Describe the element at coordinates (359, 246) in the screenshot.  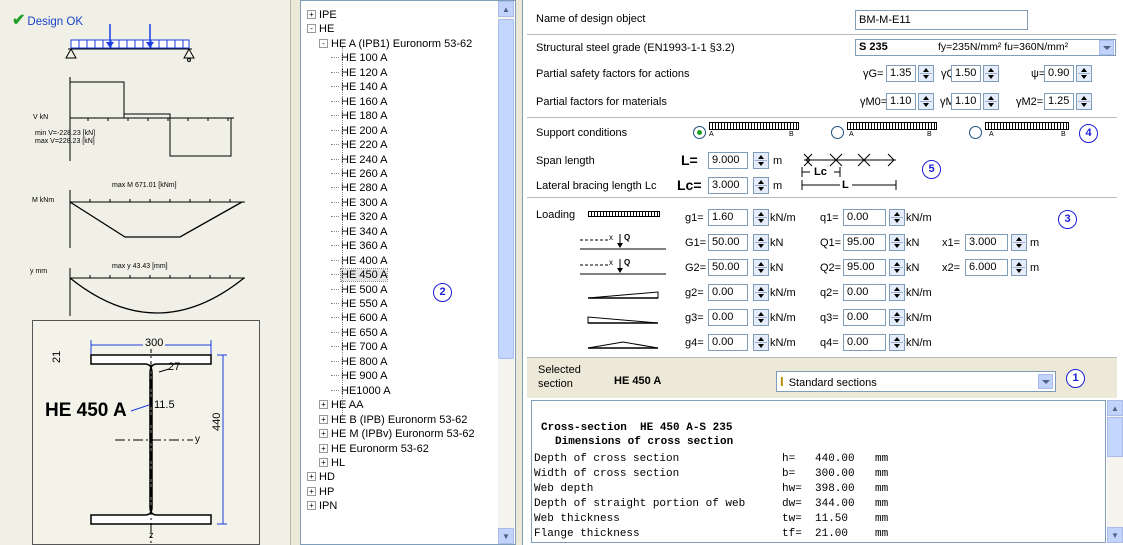
I see `tree-item: HE 360 A` at that location.